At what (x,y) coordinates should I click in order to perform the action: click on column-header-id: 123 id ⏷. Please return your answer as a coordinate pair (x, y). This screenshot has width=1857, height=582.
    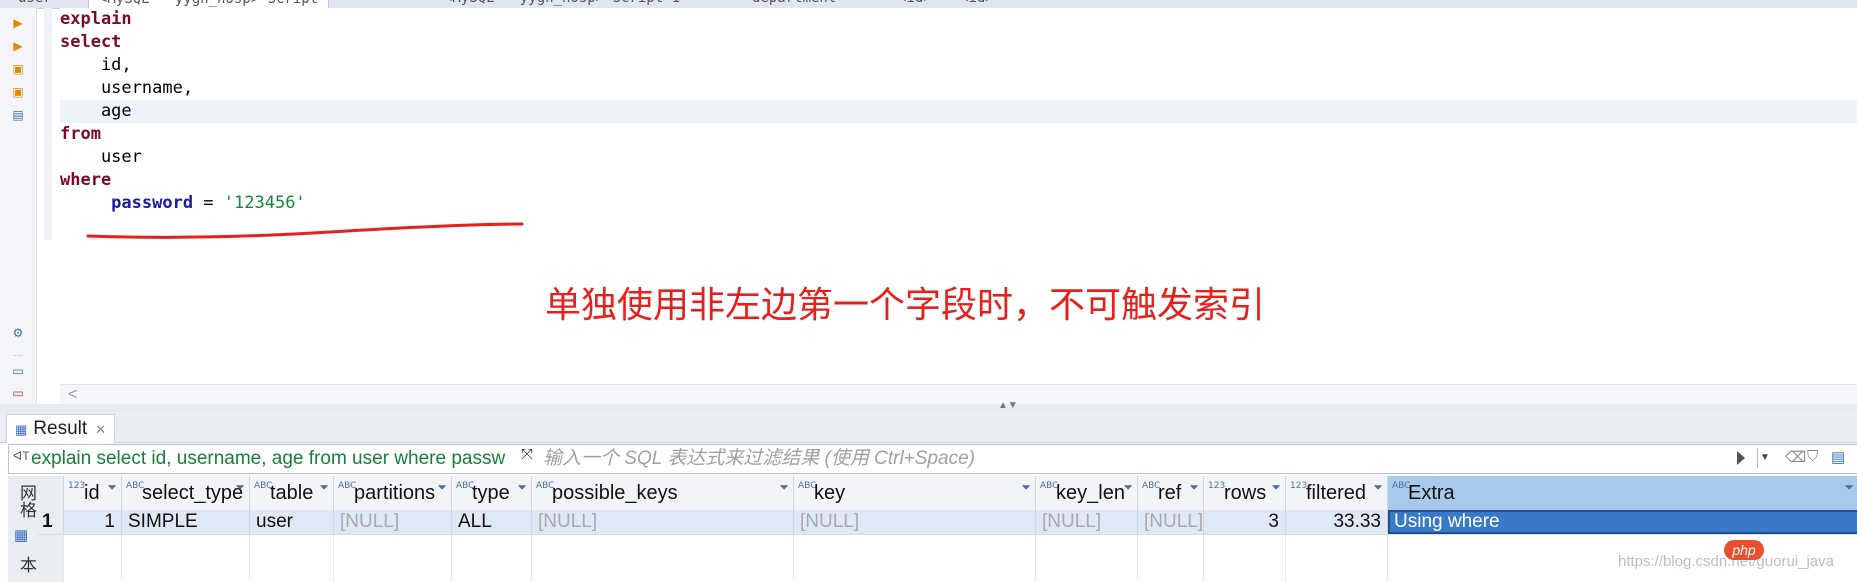
    Looking at the image, I should click on (93, 493).